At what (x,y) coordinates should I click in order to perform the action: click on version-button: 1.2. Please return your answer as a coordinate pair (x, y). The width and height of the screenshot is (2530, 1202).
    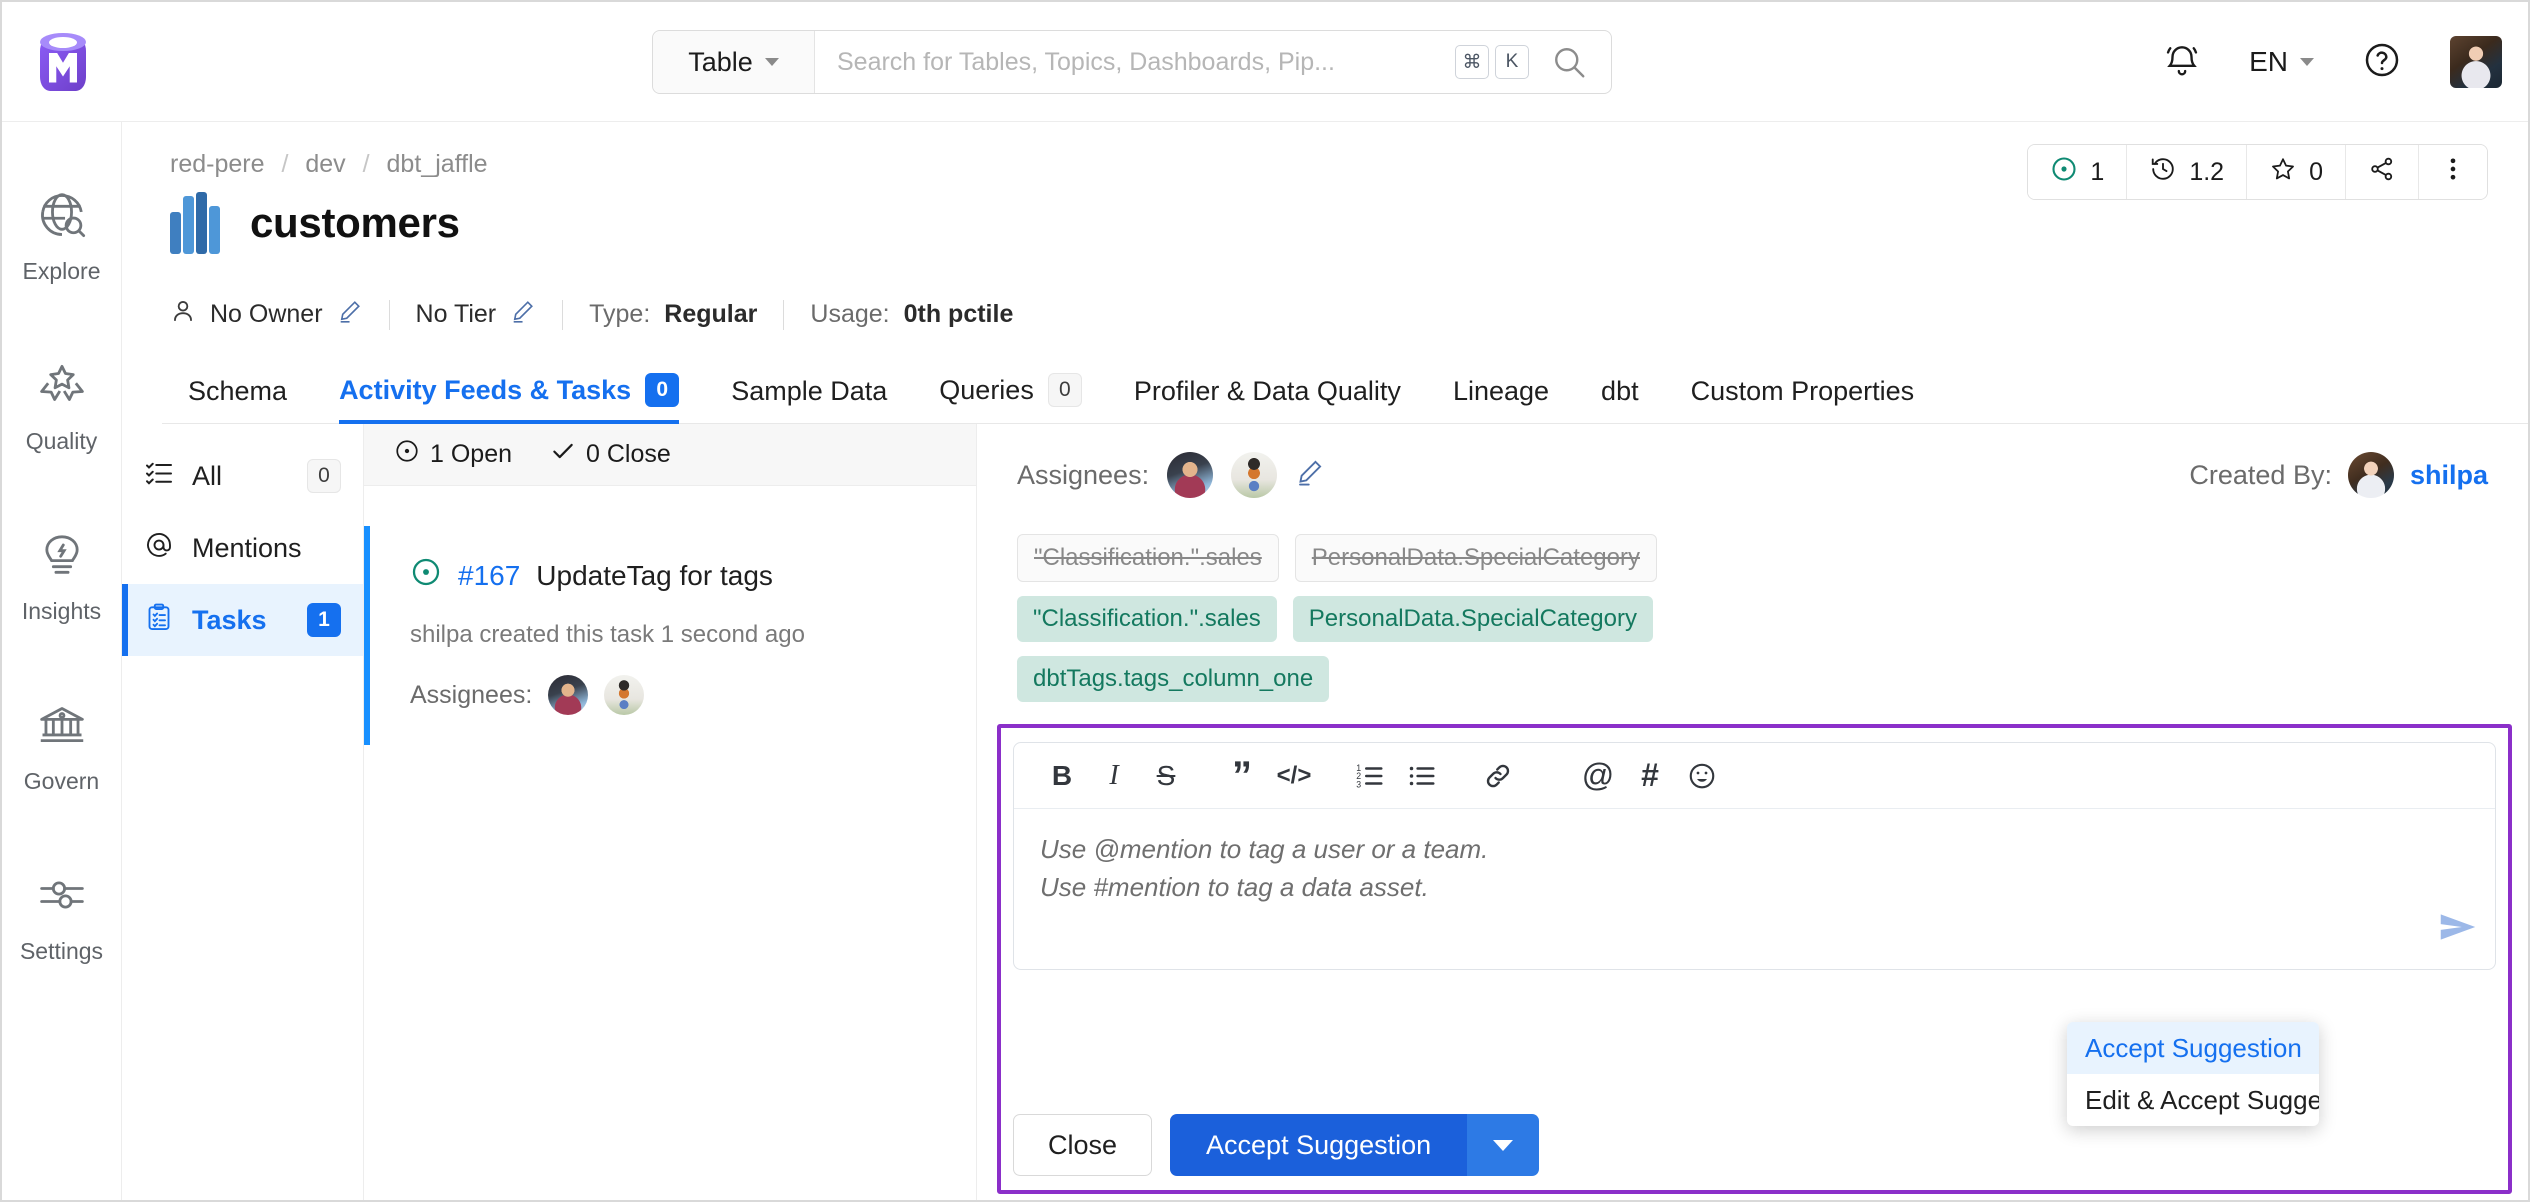
    Looking at the image, I should click on (2187, 172).